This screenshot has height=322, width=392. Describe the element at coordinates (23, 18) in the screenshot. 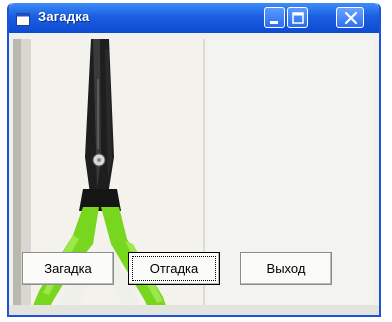

I see `window-app-icon` at that location.